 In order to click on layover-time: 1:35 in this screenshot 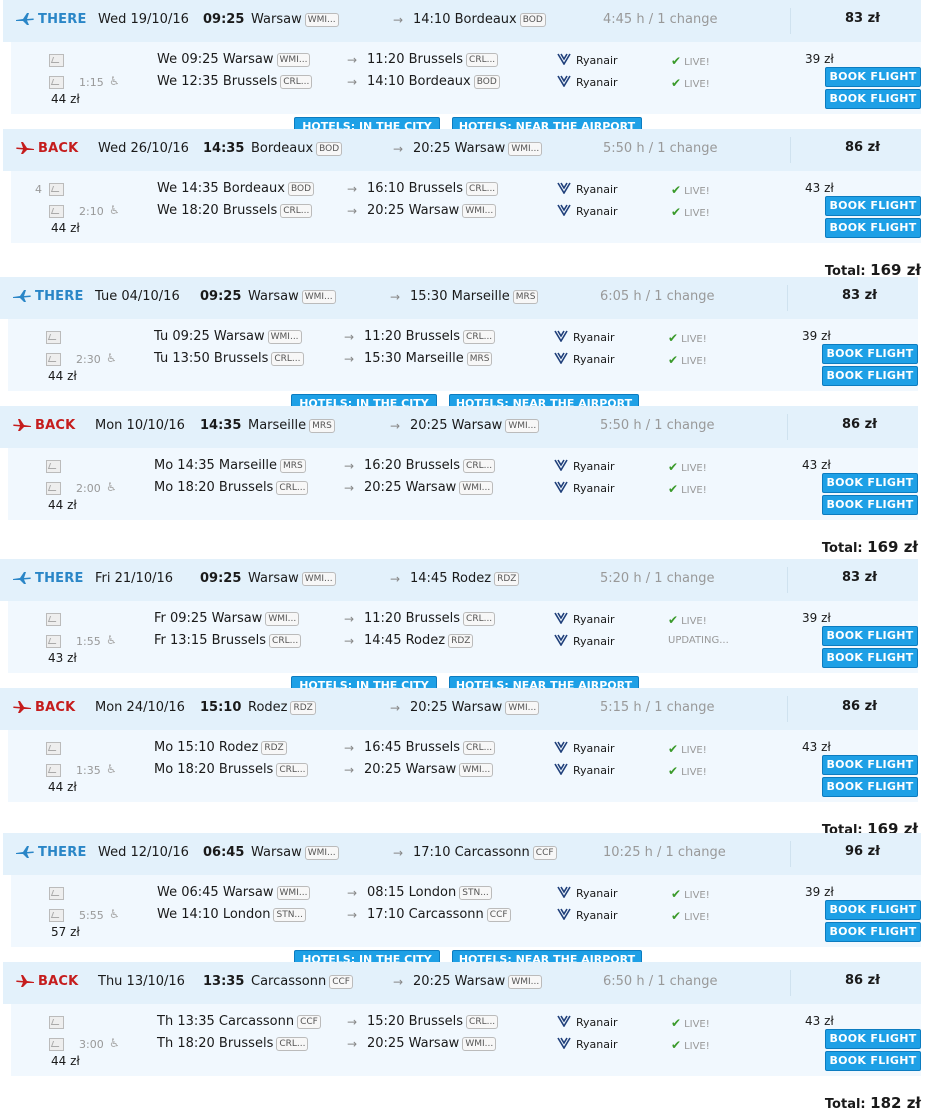, I will do `click(88, 770)`.